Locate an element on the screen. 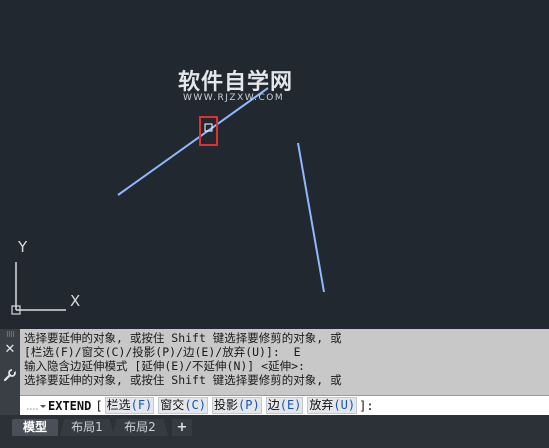  ucs-y-label: Y is located at coordinates (23, 247).